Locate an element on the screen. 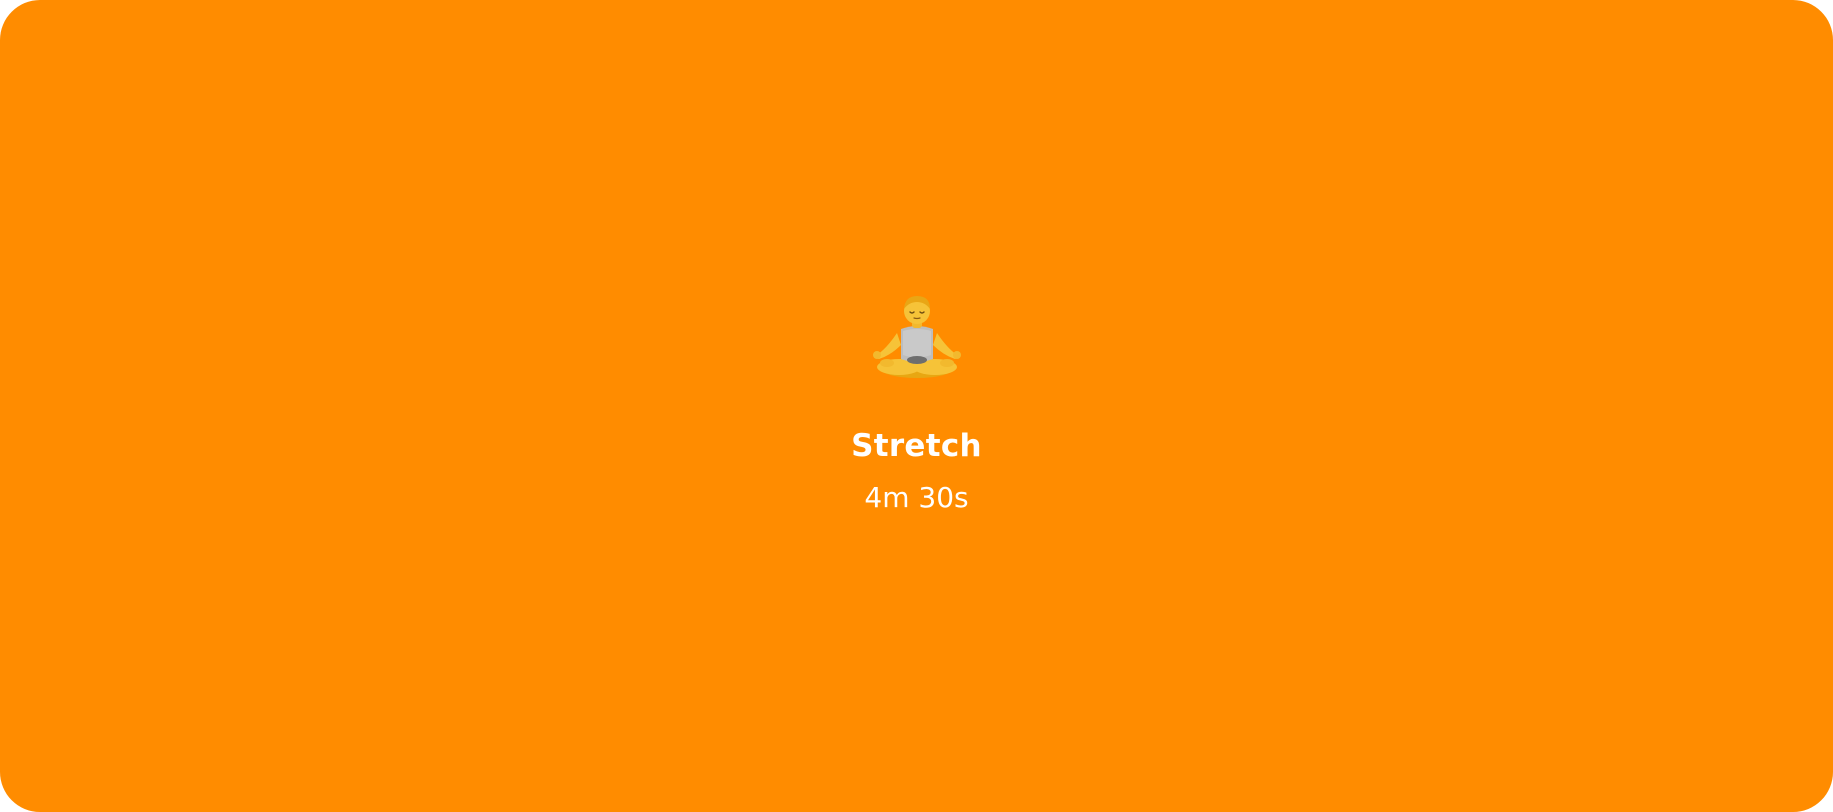 This screenshot has width=1833, height=812. workout-duration: 4m 30s is located at coordinates (916, 497).